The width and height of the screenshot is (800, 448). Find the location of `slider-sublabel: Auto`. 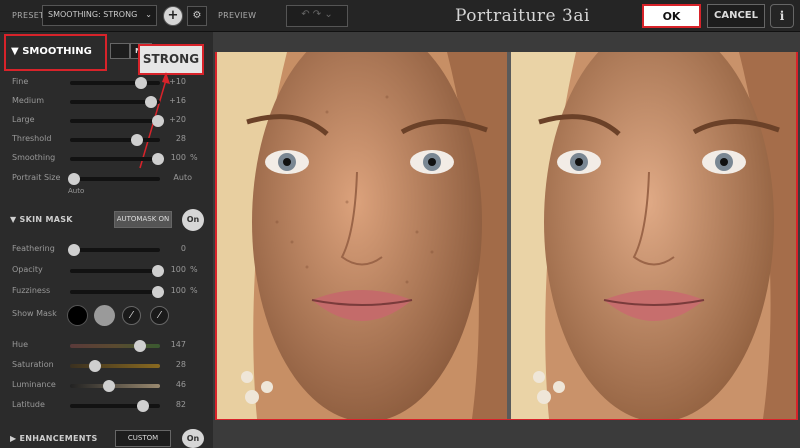

slider-sublabel: Auto is located at coordinates (76, 191).